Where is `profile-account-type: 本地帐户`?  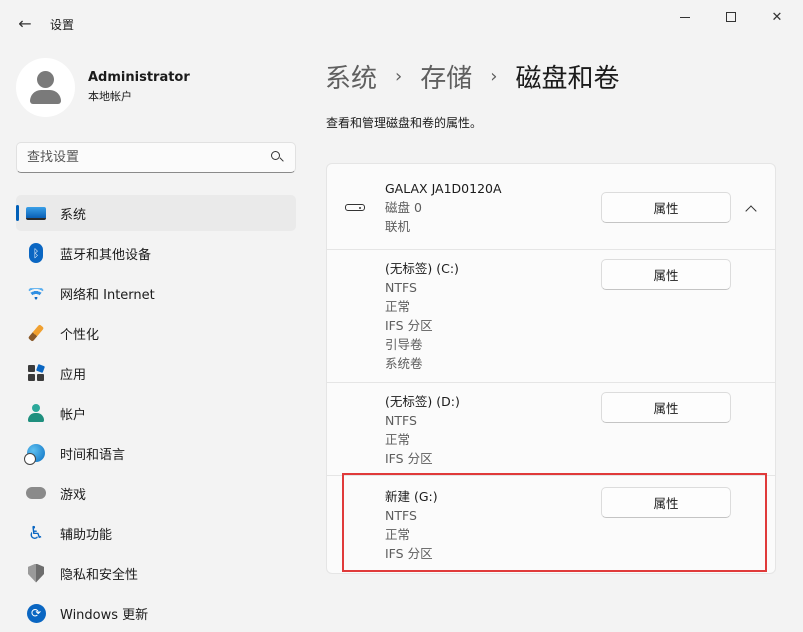
profile-account-type: 本地帐户 is located at coordinates (110, 96).